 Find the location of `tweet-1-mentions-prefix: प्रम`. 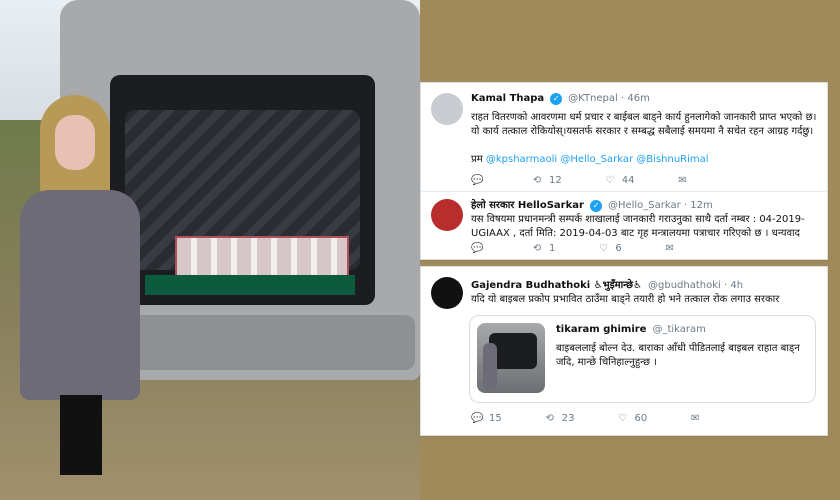

tweet-1-mentions-prefix: प्रम is located at coordinates (477, 159).